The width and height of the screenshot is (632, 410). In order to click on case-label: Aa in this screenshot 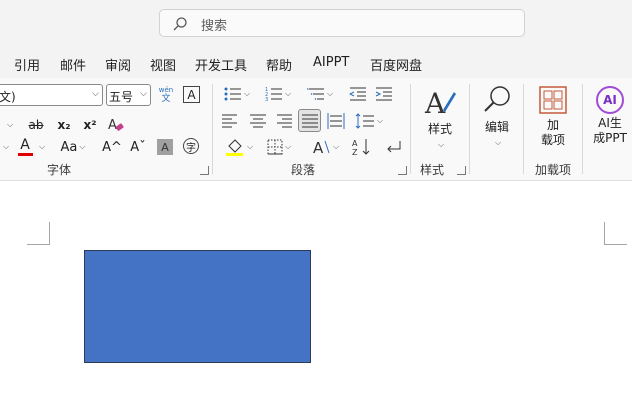, I will do `click(69, 147)`.